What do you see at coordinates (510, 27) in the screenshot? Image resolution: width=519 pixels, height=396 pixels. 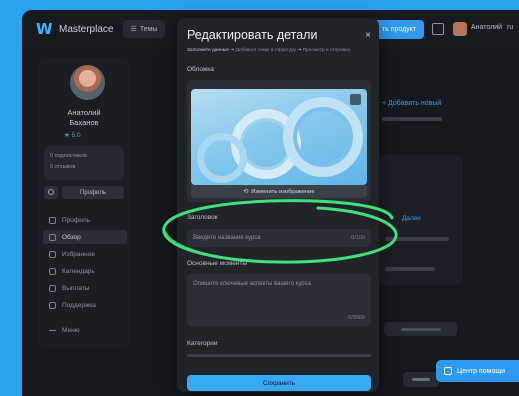 I see `language-switcher: ru` at bounding box center [510, 27].